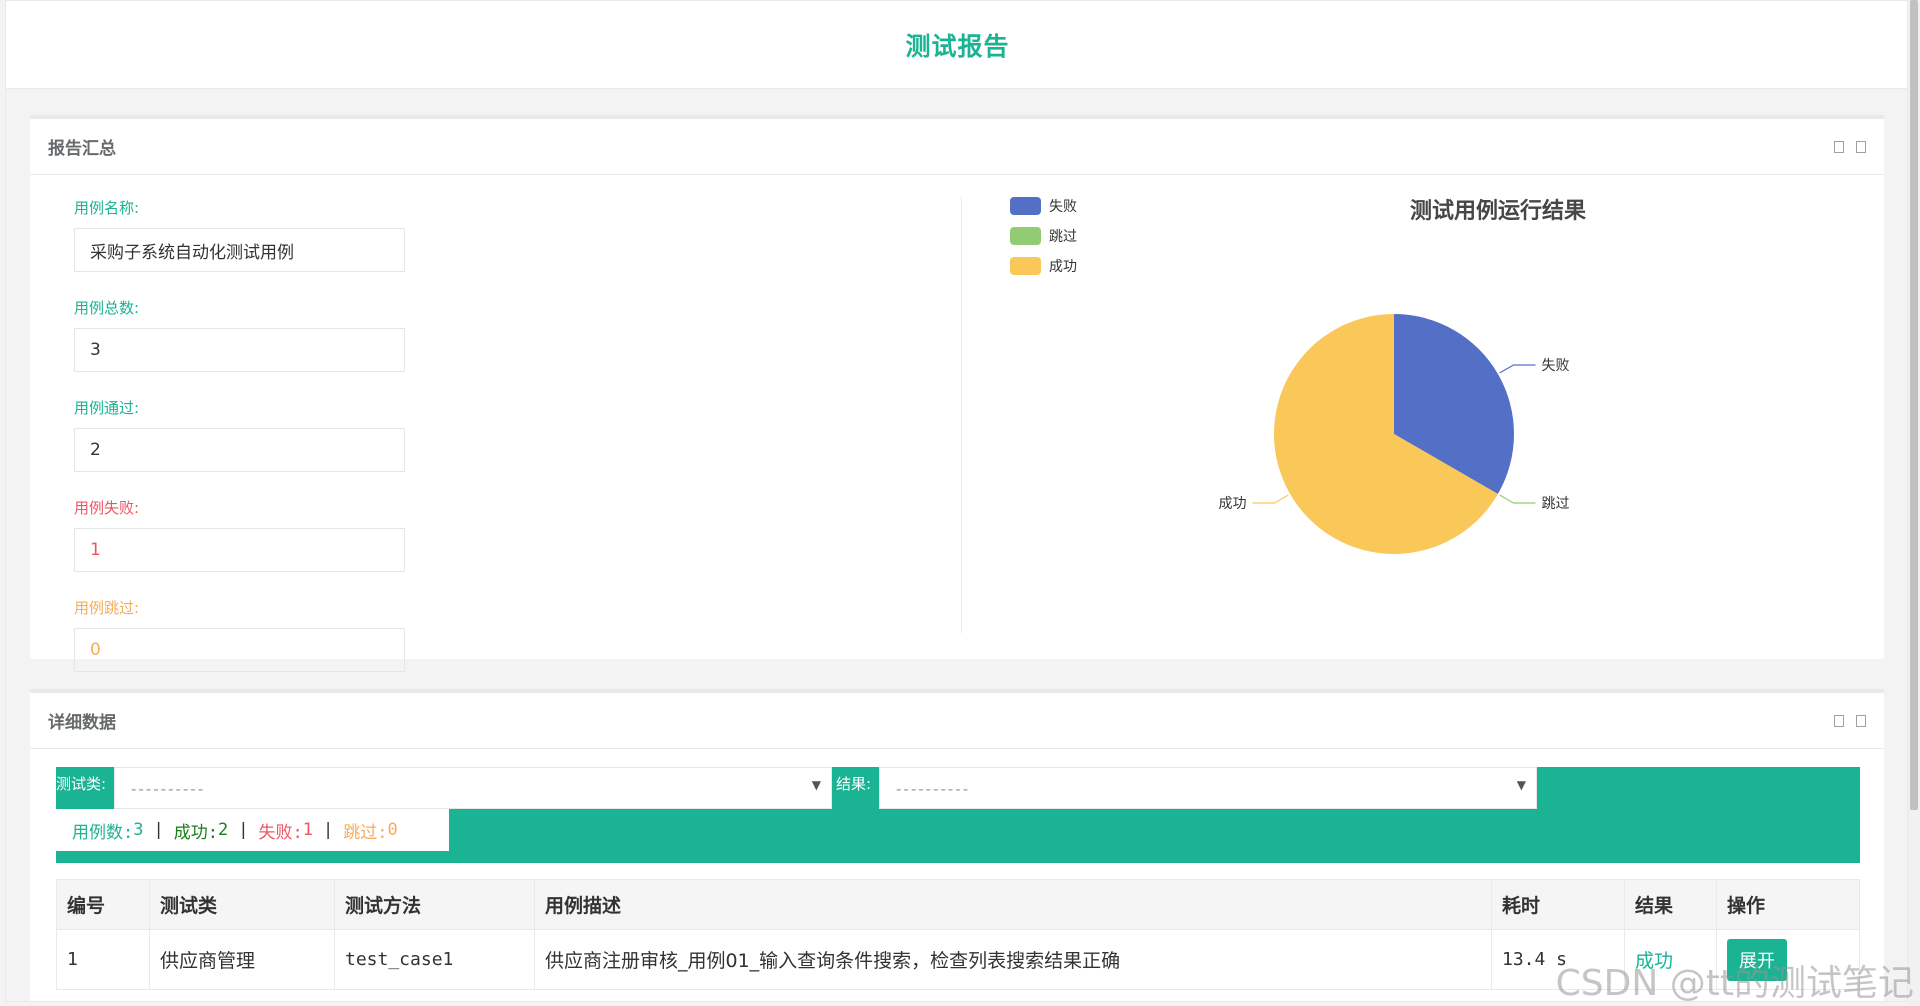  What do you see at coordinates (107, 508) in the screenshot?
I see `case-fail-label: 用例失败:` at bounding box center [107, 508].